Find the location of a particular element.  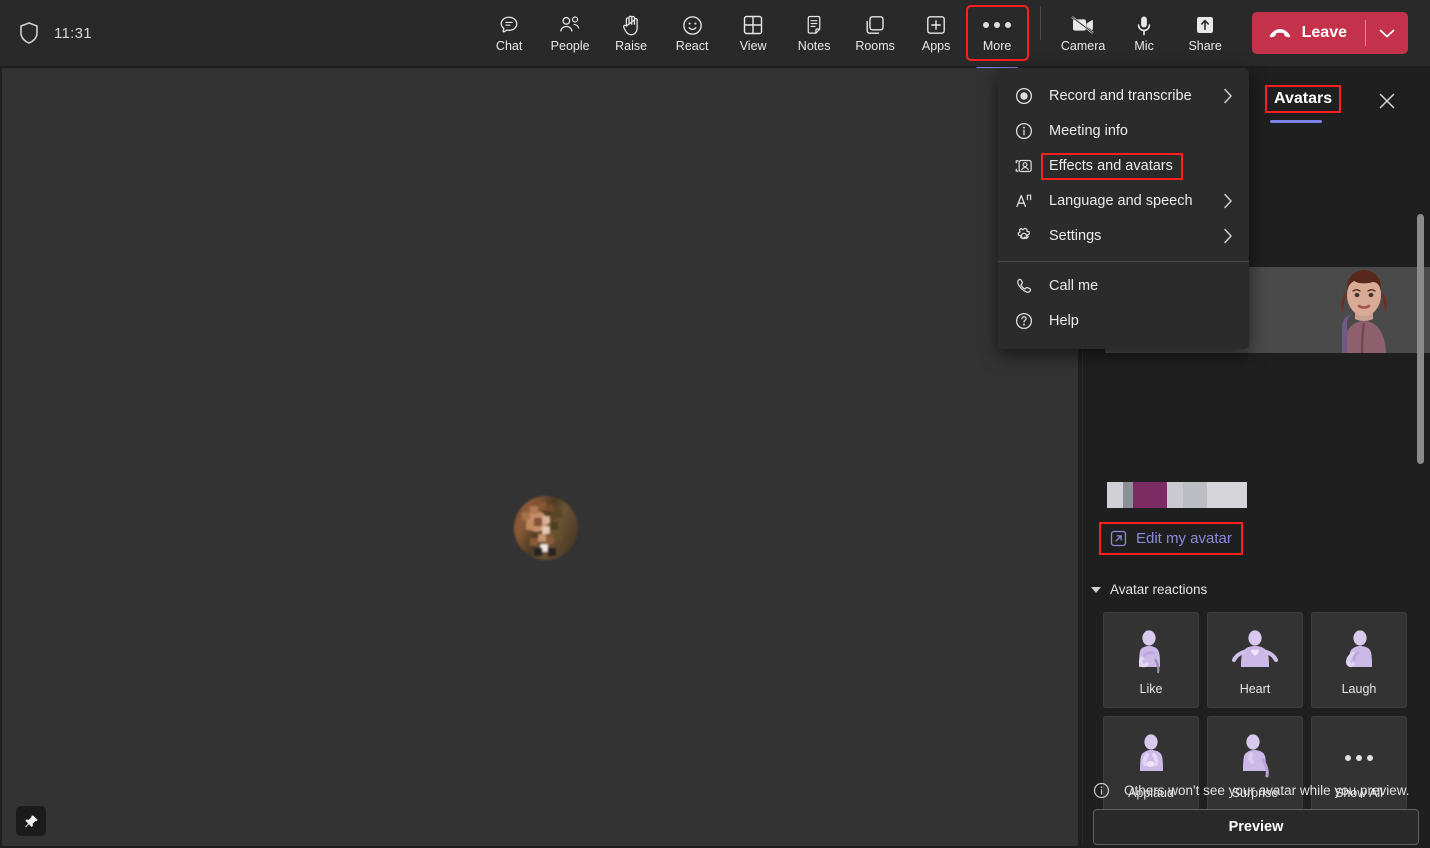

menu-item-language-and-speech: Language and speech is located at coordinates (1123, 200).